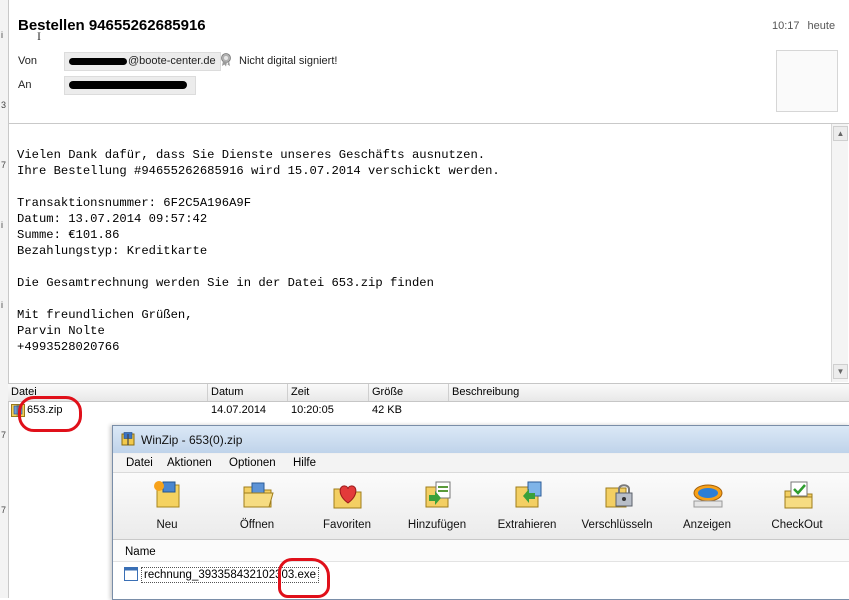 Image resolution: width=849 pixels, height=600 pixels. I want to click on scroll-up-icon: ▲, so click(840, 133).